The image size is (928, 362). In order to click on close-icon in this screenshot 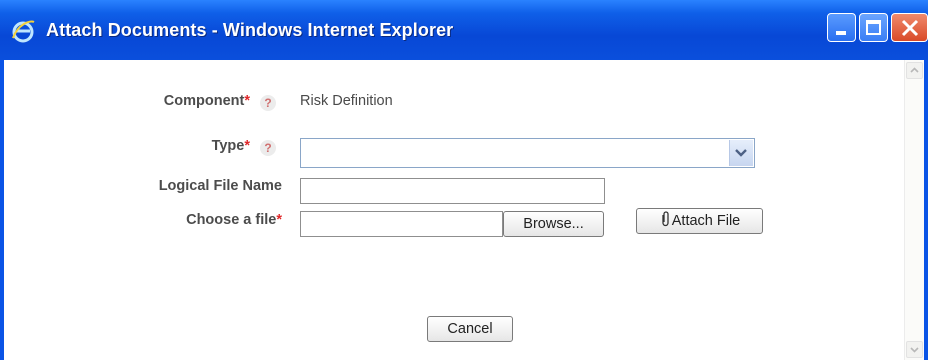, I will do `click(910, 28)`.